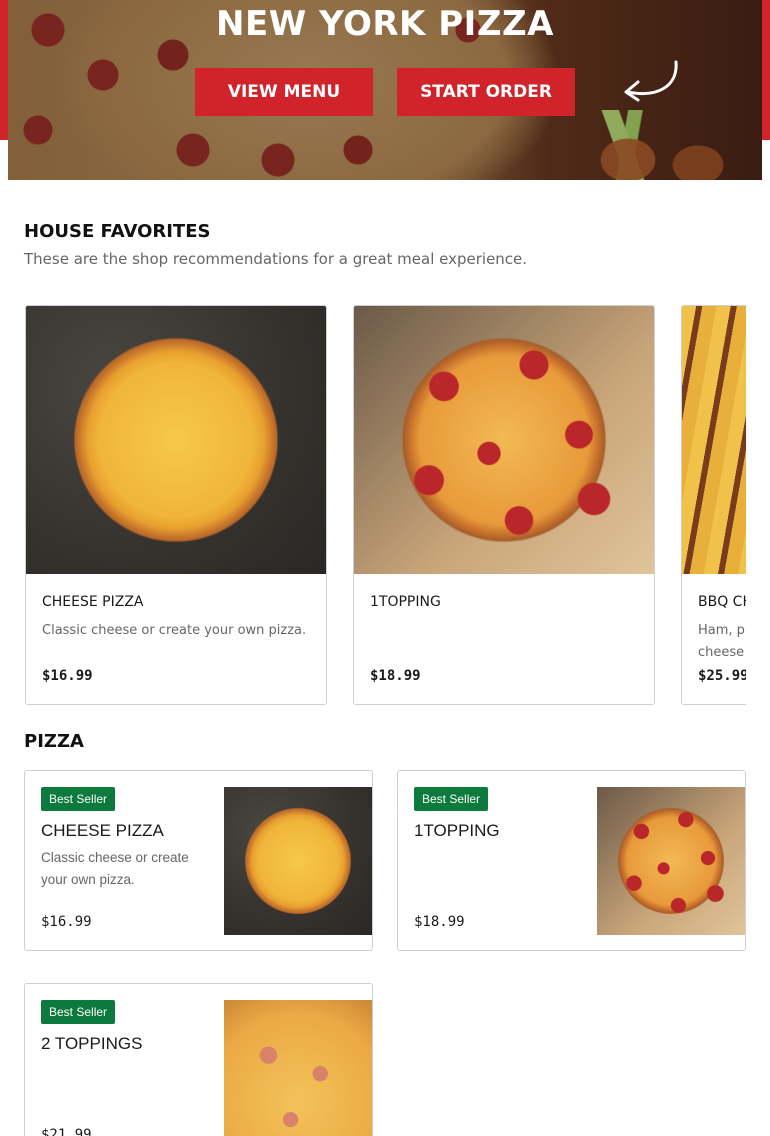 This screenshot has height=1136, width=770. Describe the element at coordinates (93, 602) in the screenshot. I see `favorite-name: CHEESE PIZZA` at that location.